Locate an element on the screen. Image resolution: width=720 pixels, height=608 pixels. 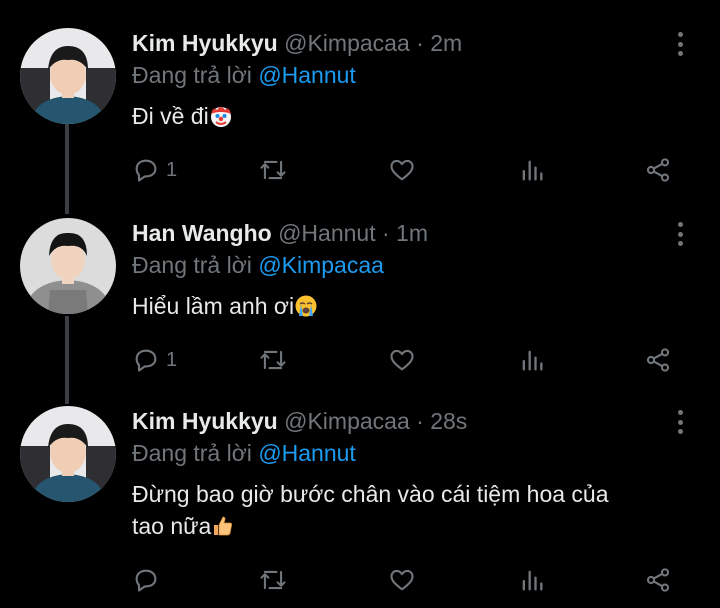
clown-face-icon is located at coordinates (221, 120).